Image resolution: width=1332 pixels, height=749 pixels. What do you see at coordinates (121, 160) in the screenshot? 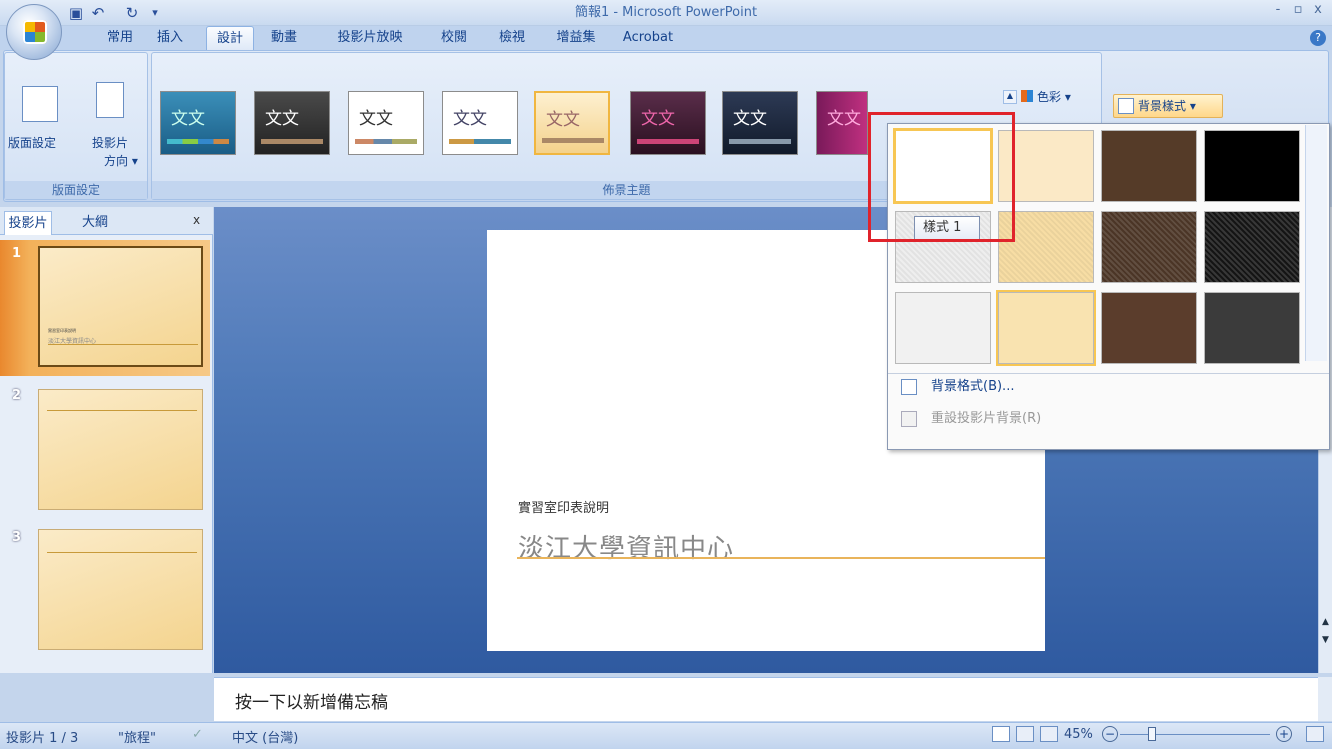
I see `slide-orientation-button-line2: 方向 ▾` at bounding box center [121, 160].